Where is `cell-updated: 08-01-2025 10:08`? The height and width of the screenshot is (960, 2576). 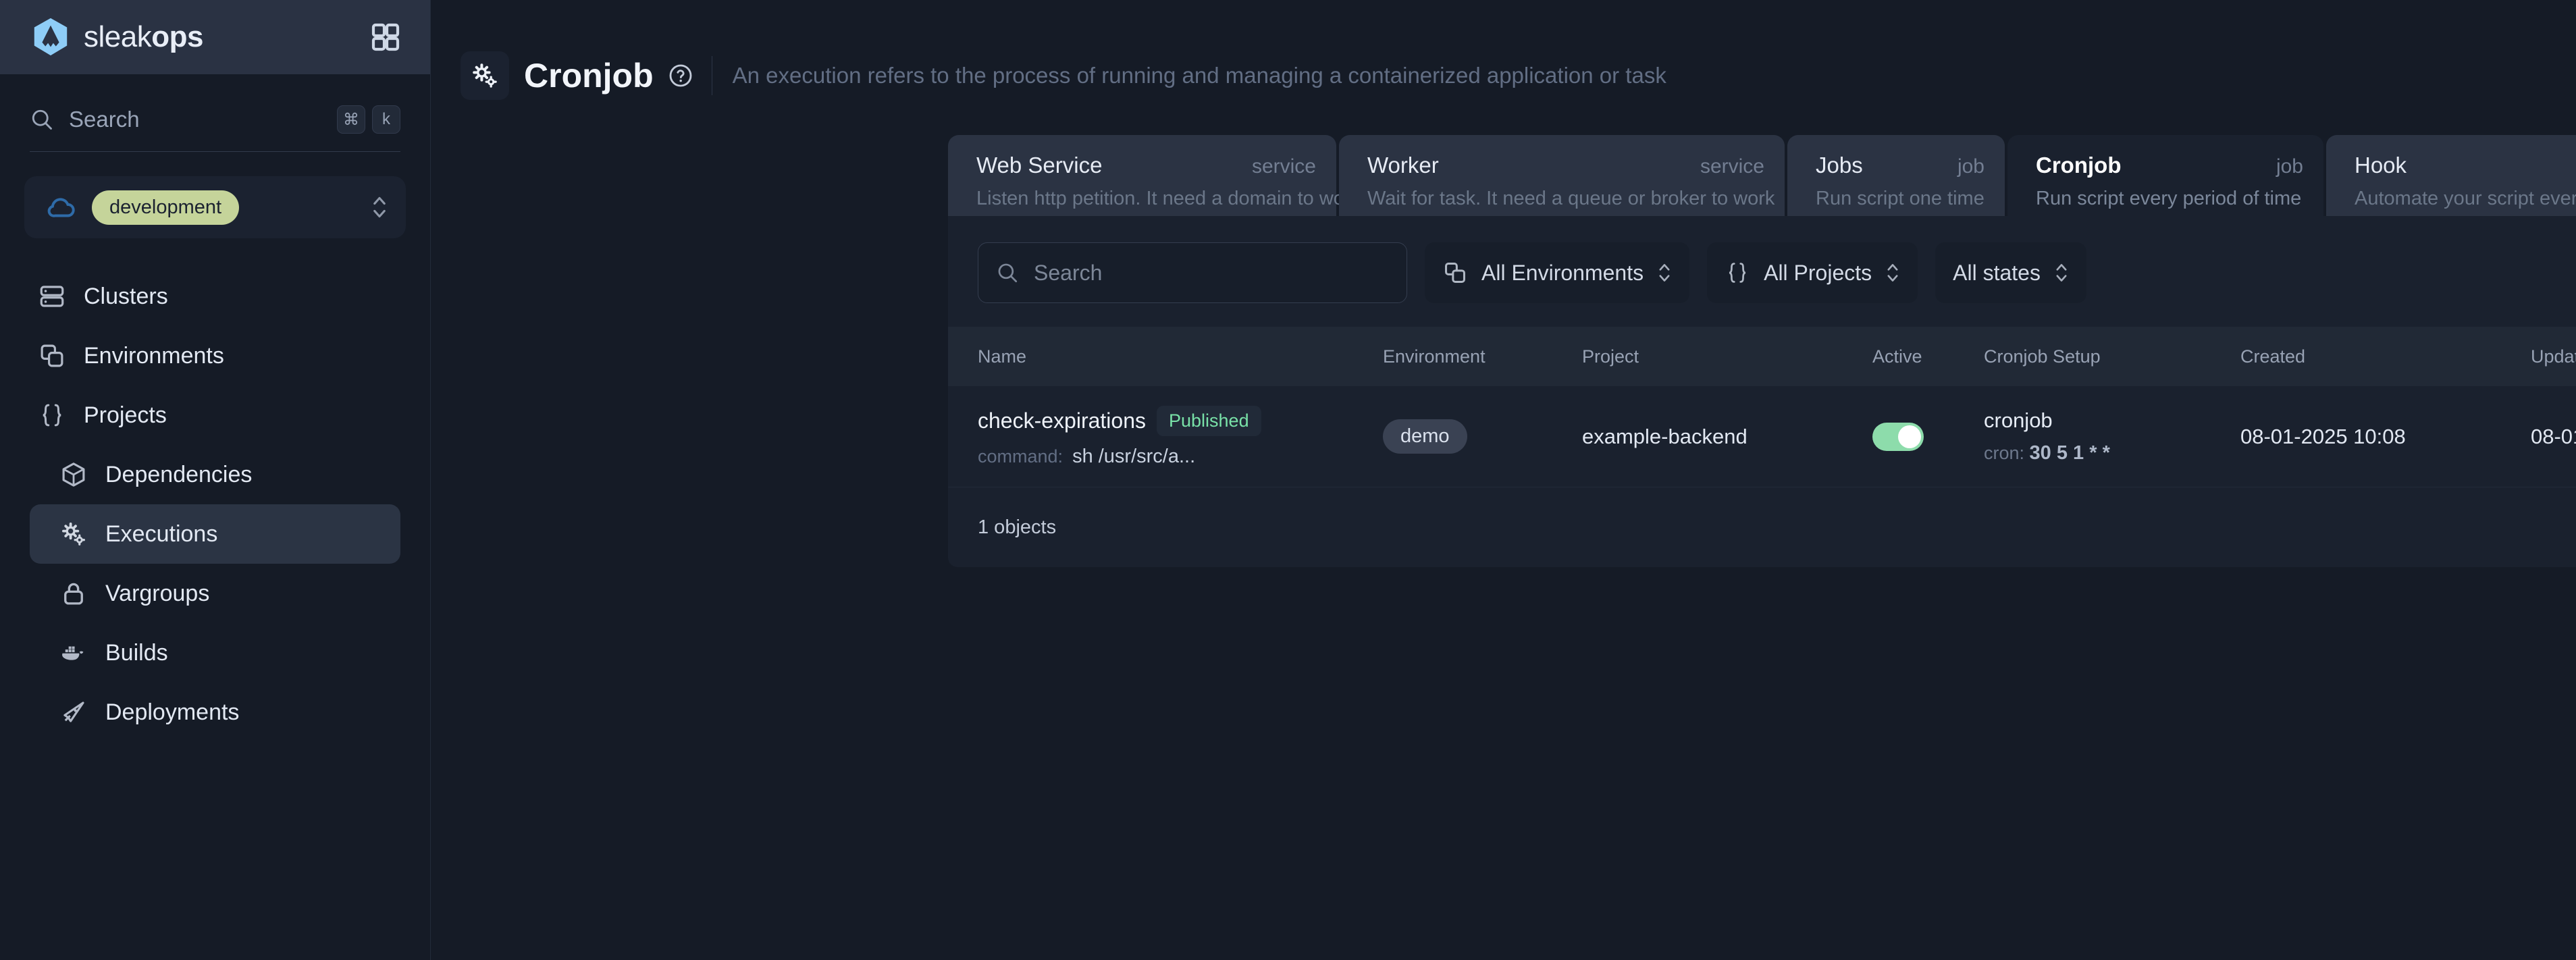
cell-updated: 08-01-2025 10:08 is located at coordinates (2553, 437).